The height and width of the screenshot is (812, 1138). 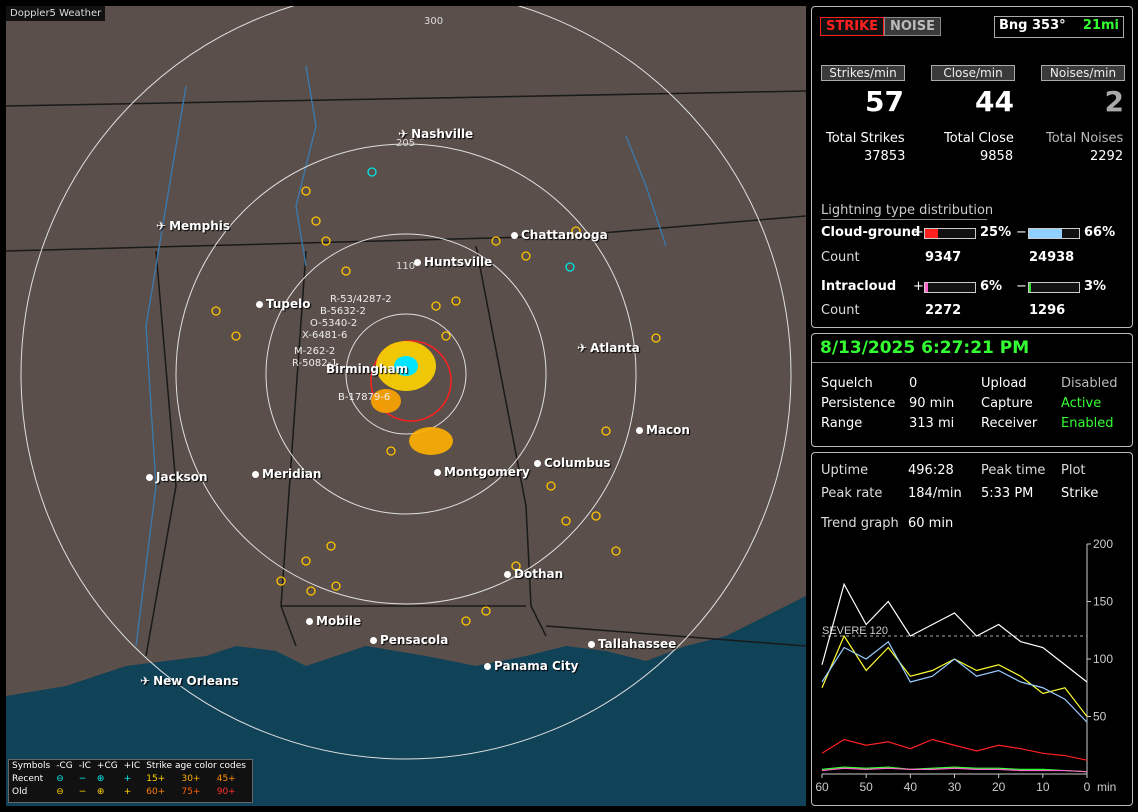 What do you see at coordinates (935, 493) in the screenshot?
I see `peak-rate-value: 184/min` at bounding box center [935, 493].